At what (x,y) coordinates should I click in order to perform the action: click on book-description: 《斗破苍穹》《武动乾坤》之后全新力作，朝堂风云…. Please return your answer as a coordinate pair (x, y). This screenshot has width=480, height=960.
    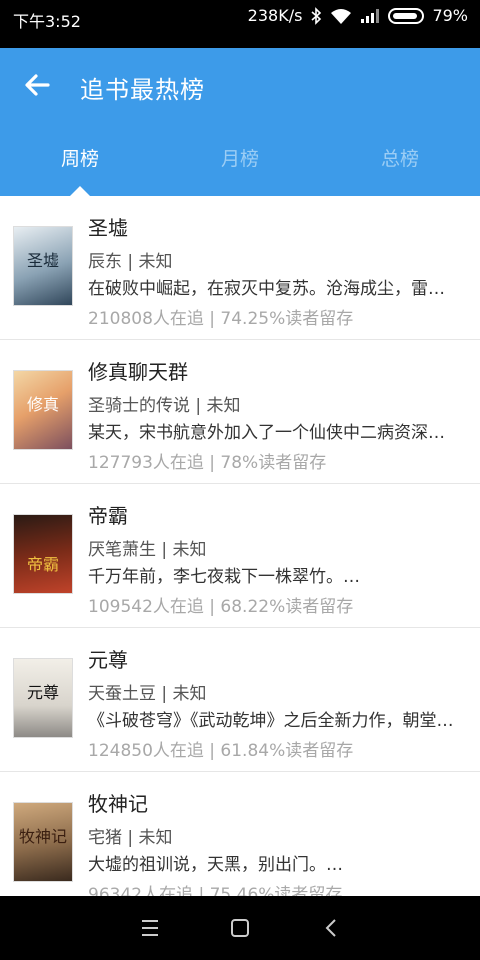
    Looking at the image, I should click on (274, 721).